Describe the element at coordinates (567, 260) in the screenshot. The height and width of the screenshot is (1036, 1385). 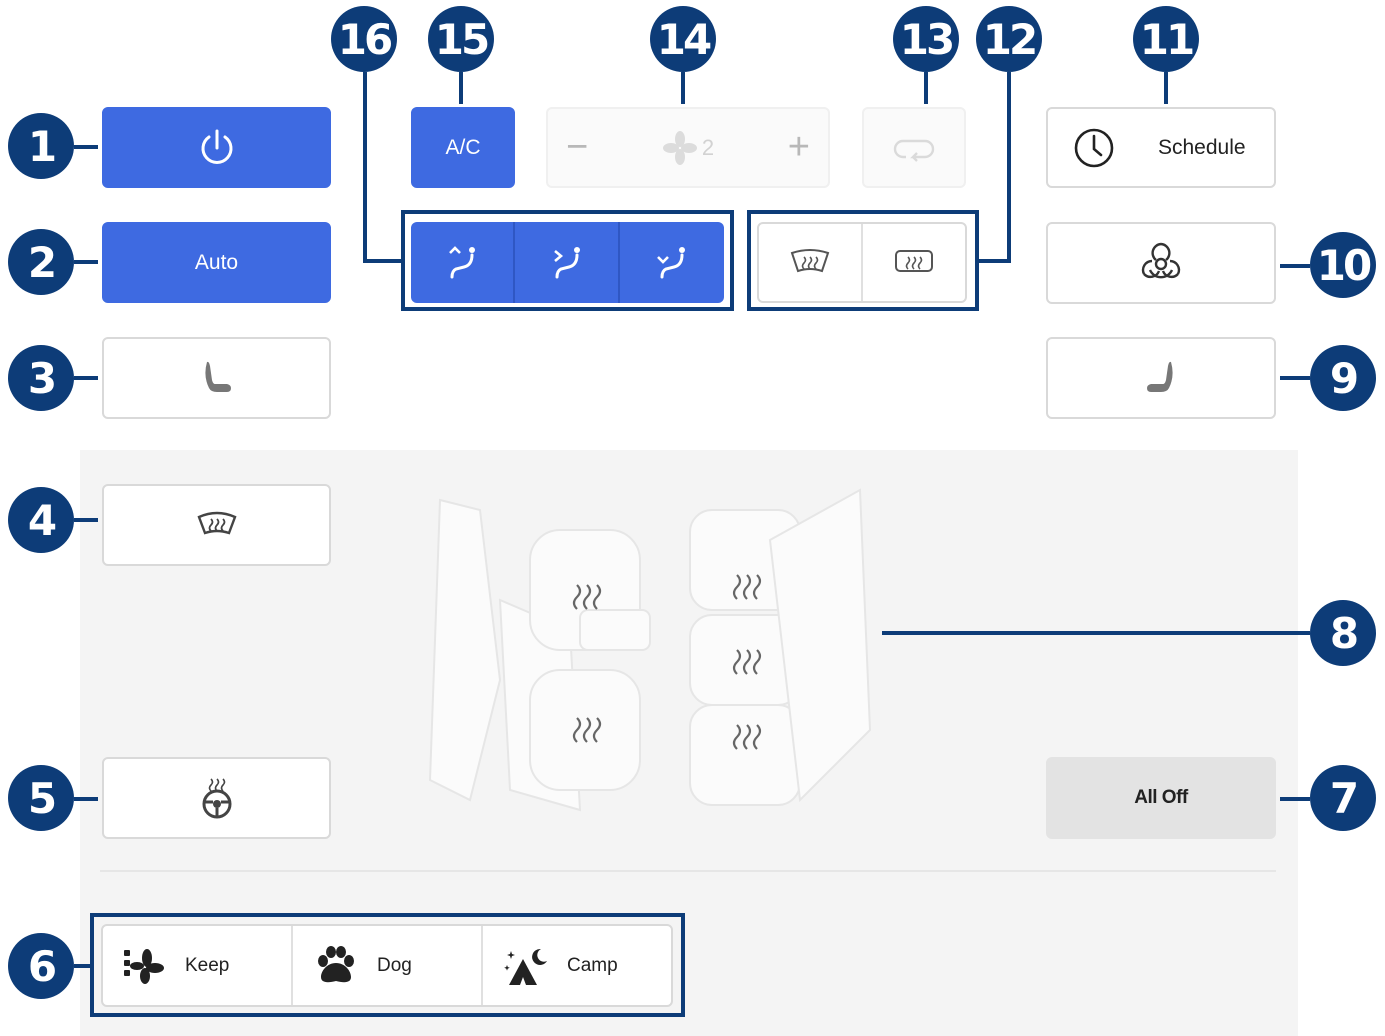
I see `callout-frame-airflow` at that location.